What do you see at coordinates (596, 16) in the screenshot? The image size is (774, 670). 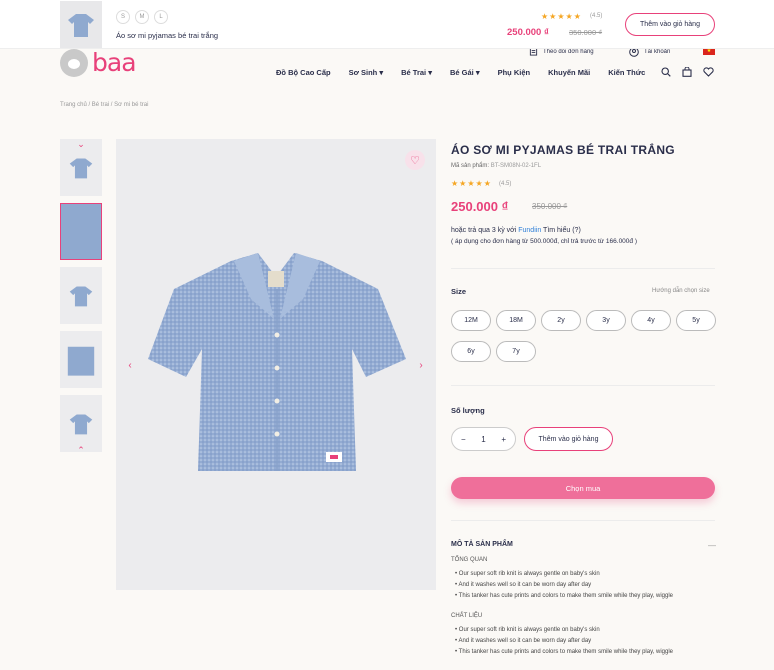 I see `sticky-rating-value: (4.5)` at bounding box center [596, 16].